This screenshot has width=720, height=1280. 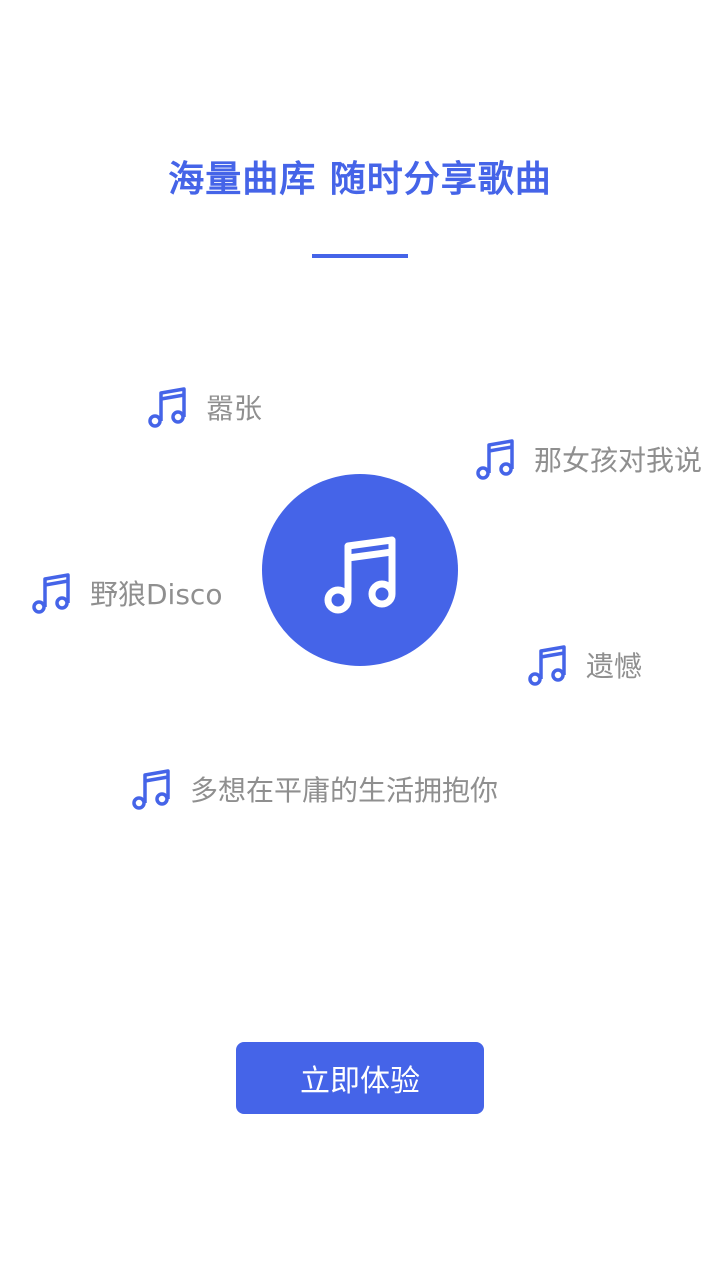 I want to click on center-music-disc, so click(x=360, y=570).